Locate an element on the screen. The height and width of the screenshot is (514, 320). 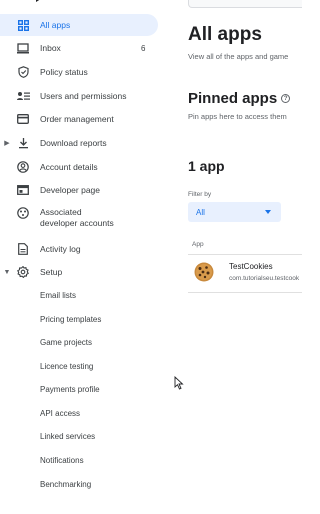
shield-icon is located at coordinates (23, 72).